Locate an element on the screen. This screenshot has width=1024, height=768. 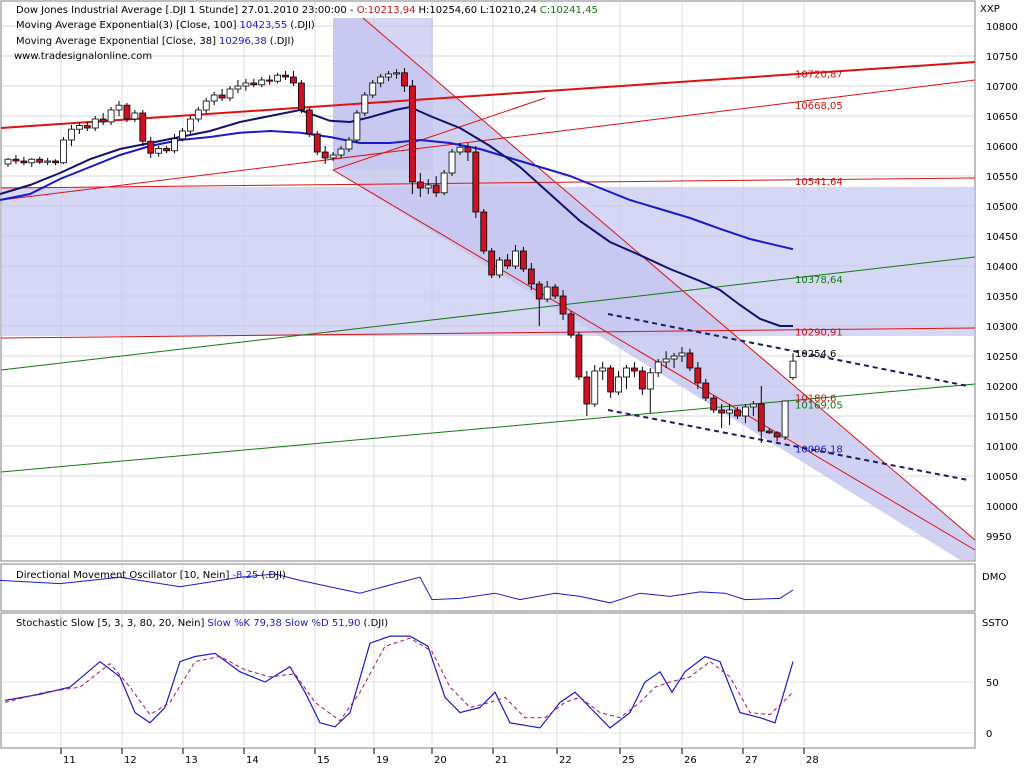
time-tick-label: 21 is located at coordinates (501, 760).